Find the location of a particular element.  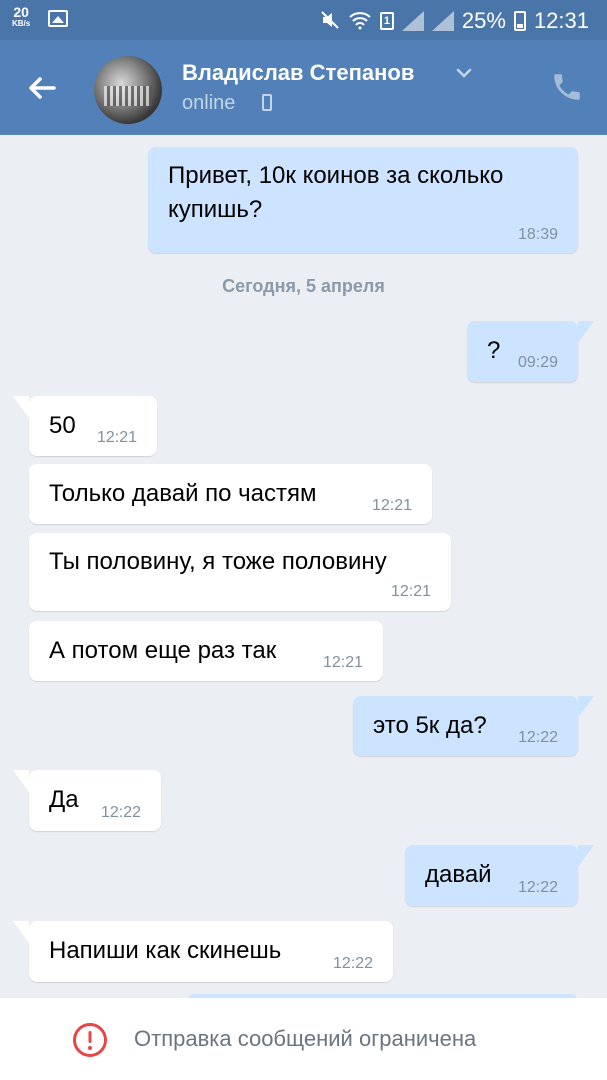

chat-header: Владислав Степанов online is located at coordinates (303, 87).